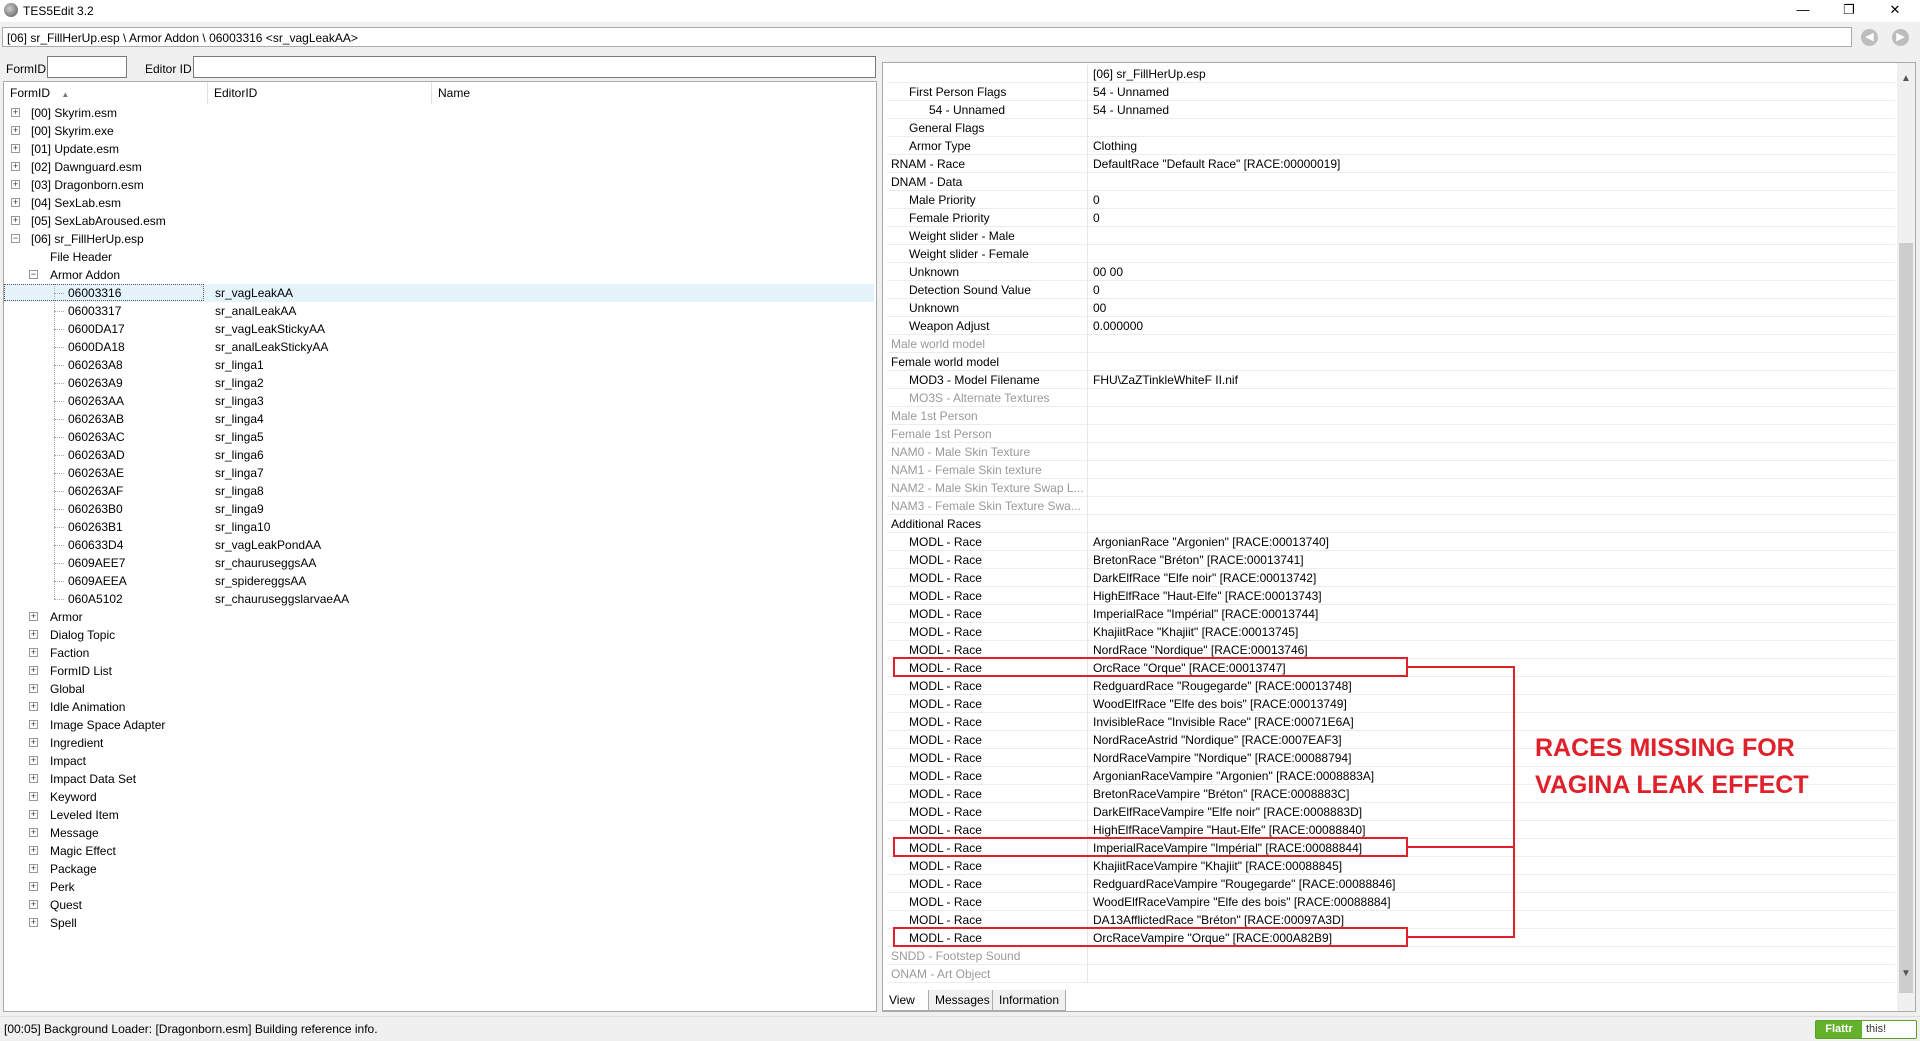 The width and height of the screenshot is (1920, 1041). Describe the element at coordinates (1391, 470) in the screenshot. I see `record-field-row: NAM1 - Female Skin texture` at that location.